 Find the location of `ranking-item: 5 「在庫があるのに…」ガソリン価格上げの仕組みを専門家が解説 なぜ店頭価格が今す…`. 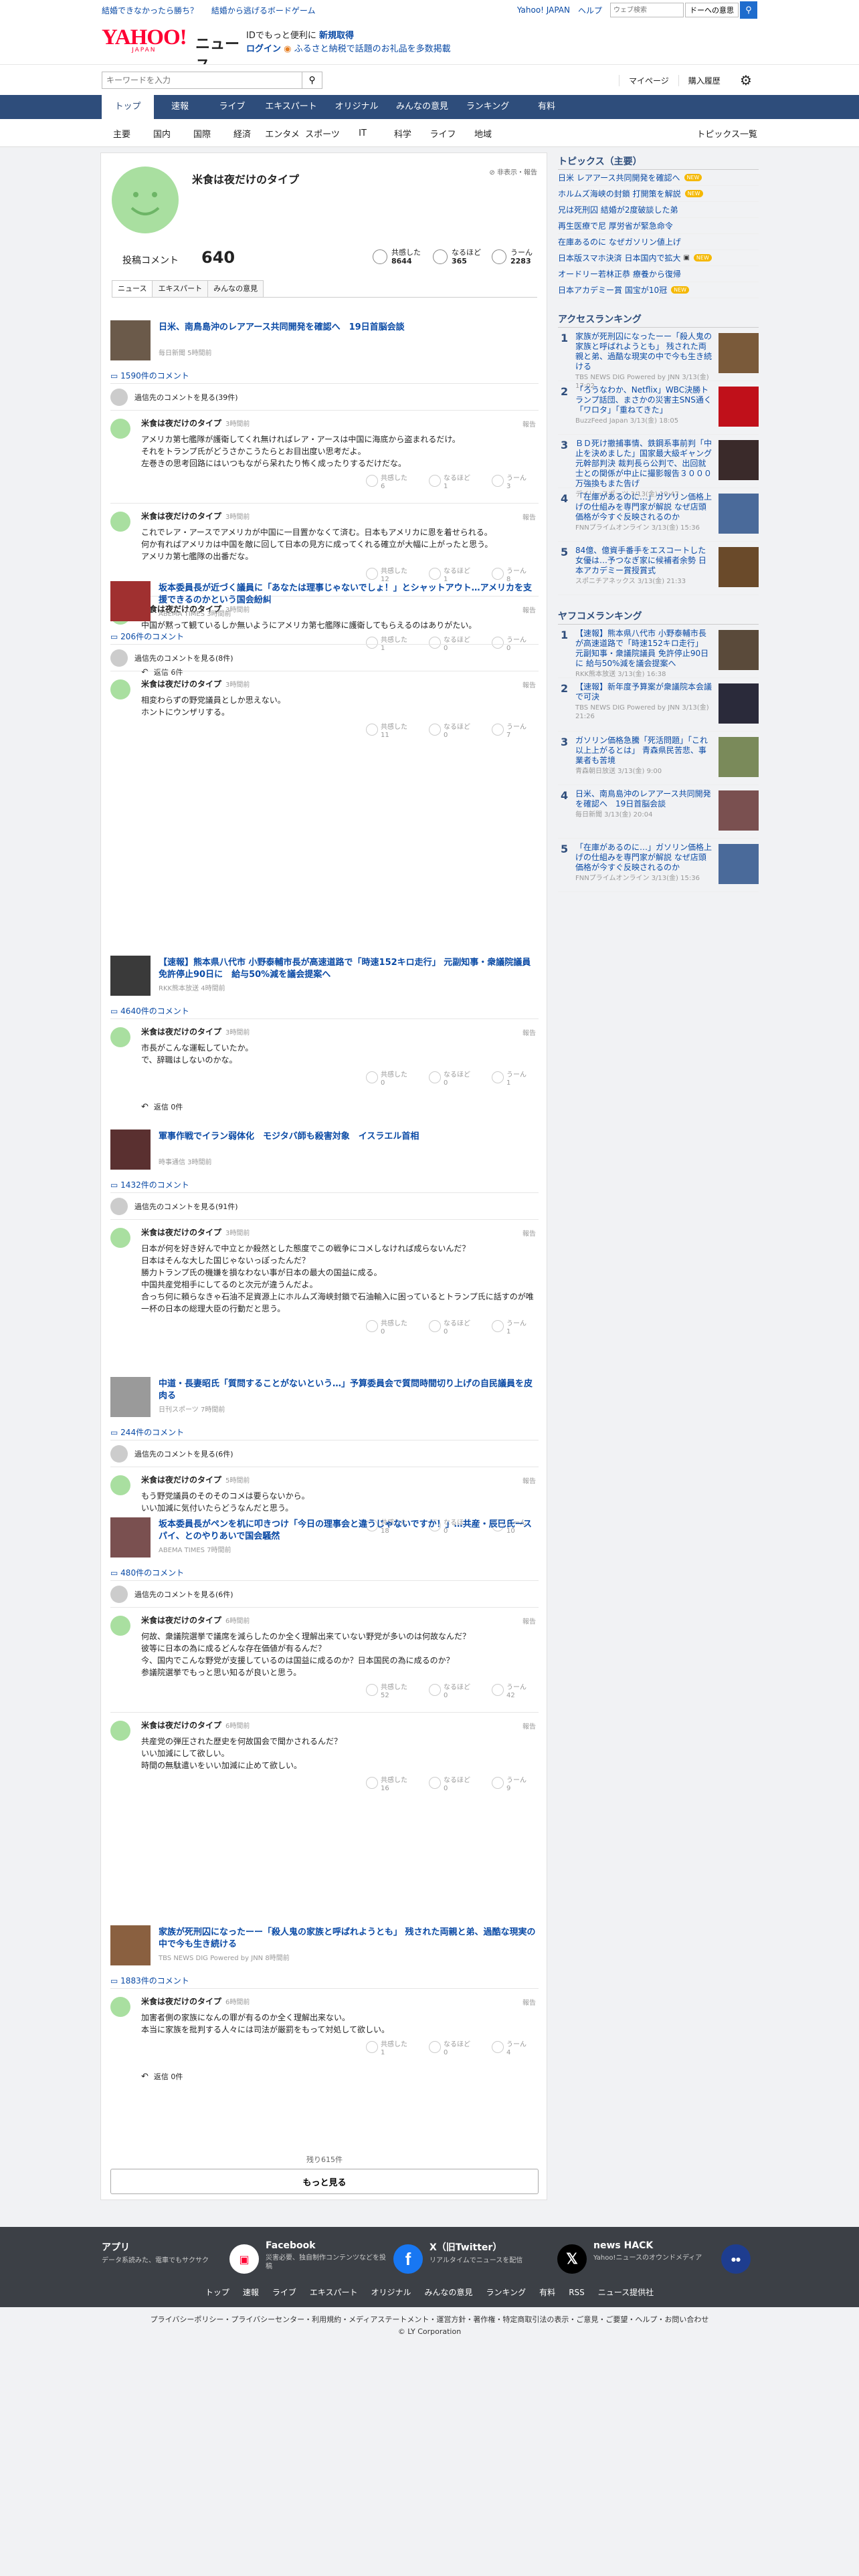

ranking-item: 5 「在庫があるのに…」ガソリン価格上げの仕組みを専門家が解説 なぜ店頭価格が今す… is located at coordinates (658, 865).